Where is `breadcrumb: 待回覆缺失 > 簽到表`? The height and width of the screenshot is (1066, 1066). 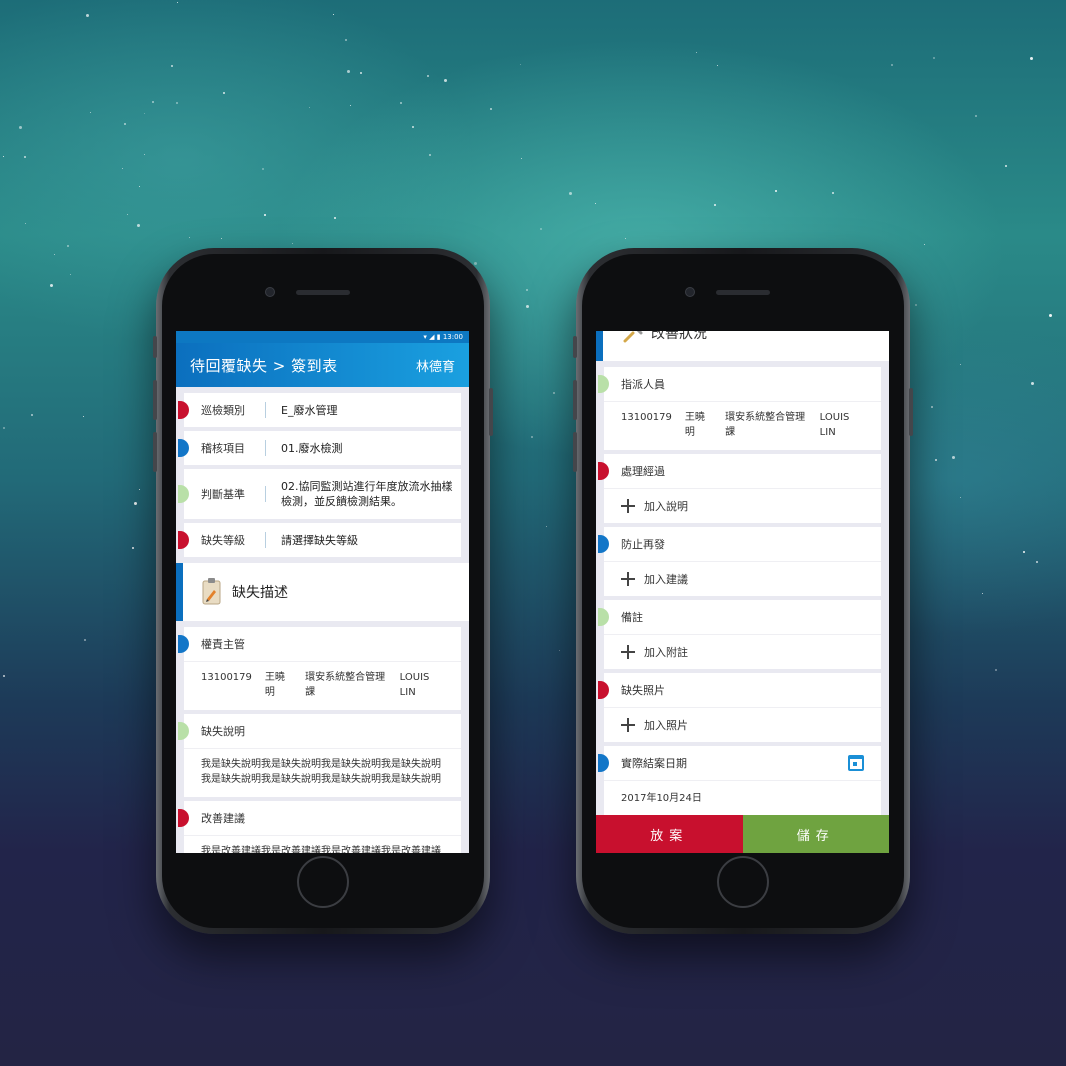
breadcrumb: 待回覆缺失 > 簽到表 is located at coordinates (264, 365).